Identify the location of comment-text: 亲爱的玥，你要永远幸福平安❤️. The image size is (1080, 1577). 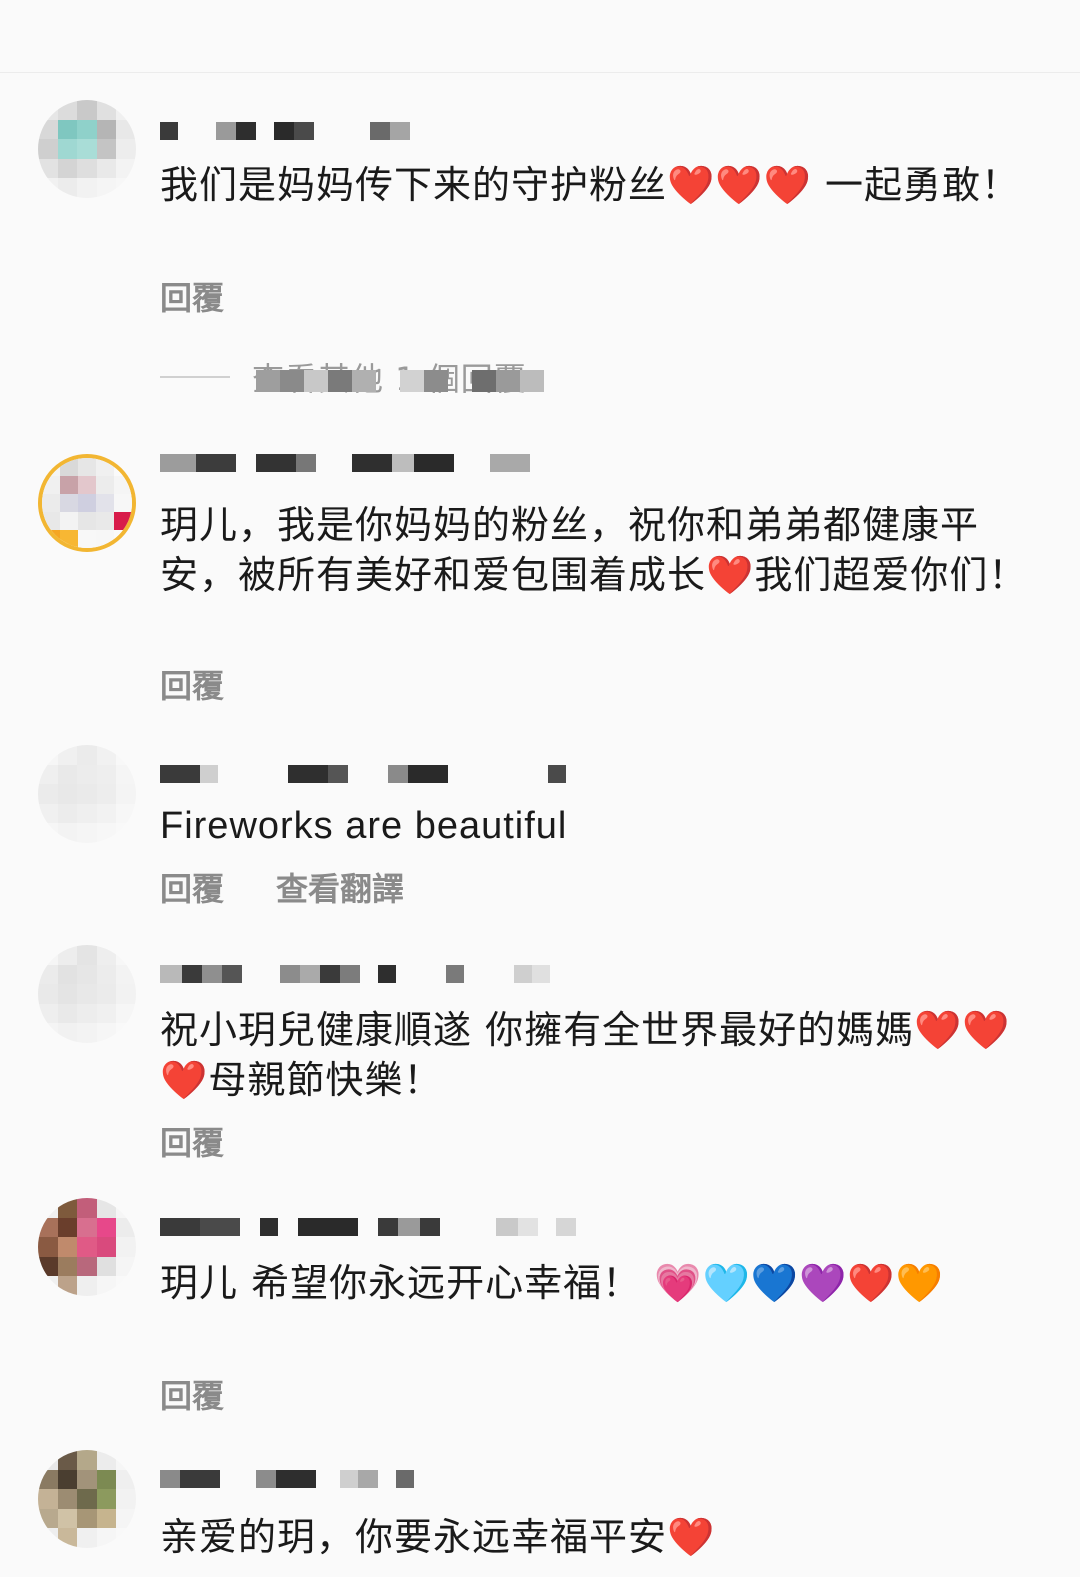
(438, 1537).